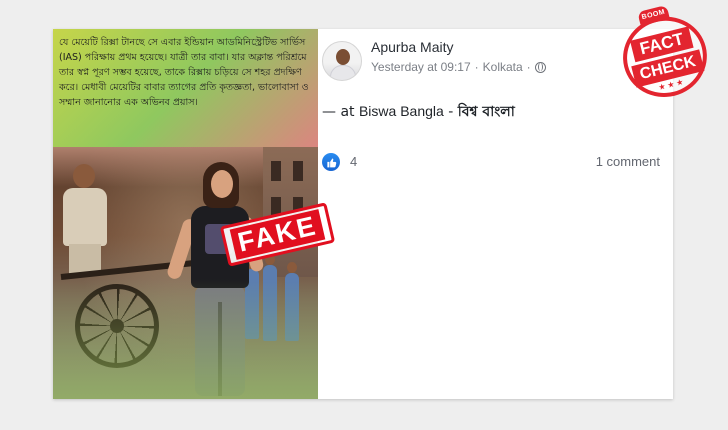  I want to click on like-icon, so click(331, 162).